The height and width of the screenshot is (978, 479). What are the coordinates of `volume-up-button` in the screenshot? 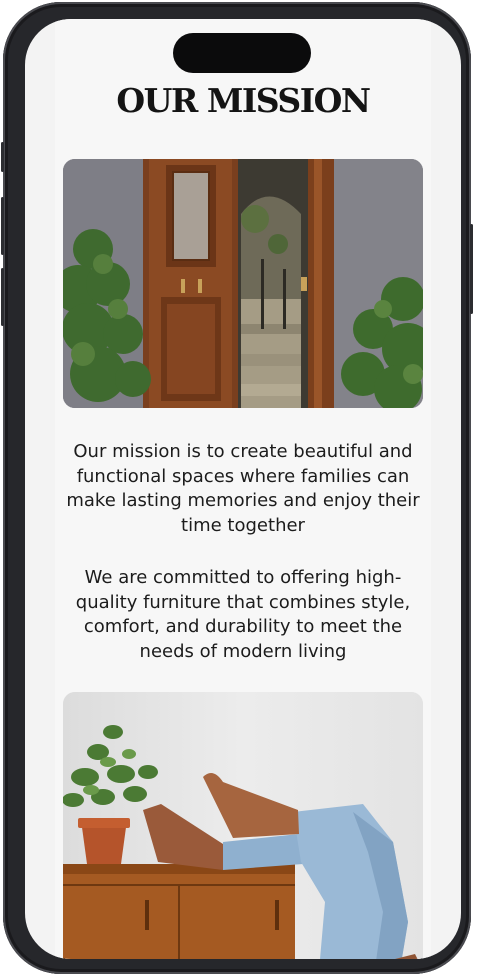 It's located at (2, 226).